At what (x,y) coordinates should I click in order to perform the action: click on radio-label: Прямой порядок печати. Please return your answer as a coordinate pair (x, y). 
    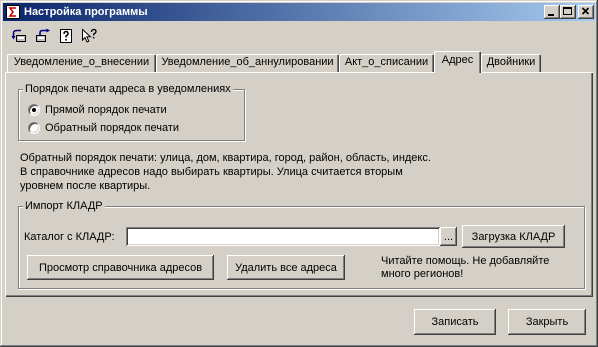
    Looking at the image, I should click on (106, 110).